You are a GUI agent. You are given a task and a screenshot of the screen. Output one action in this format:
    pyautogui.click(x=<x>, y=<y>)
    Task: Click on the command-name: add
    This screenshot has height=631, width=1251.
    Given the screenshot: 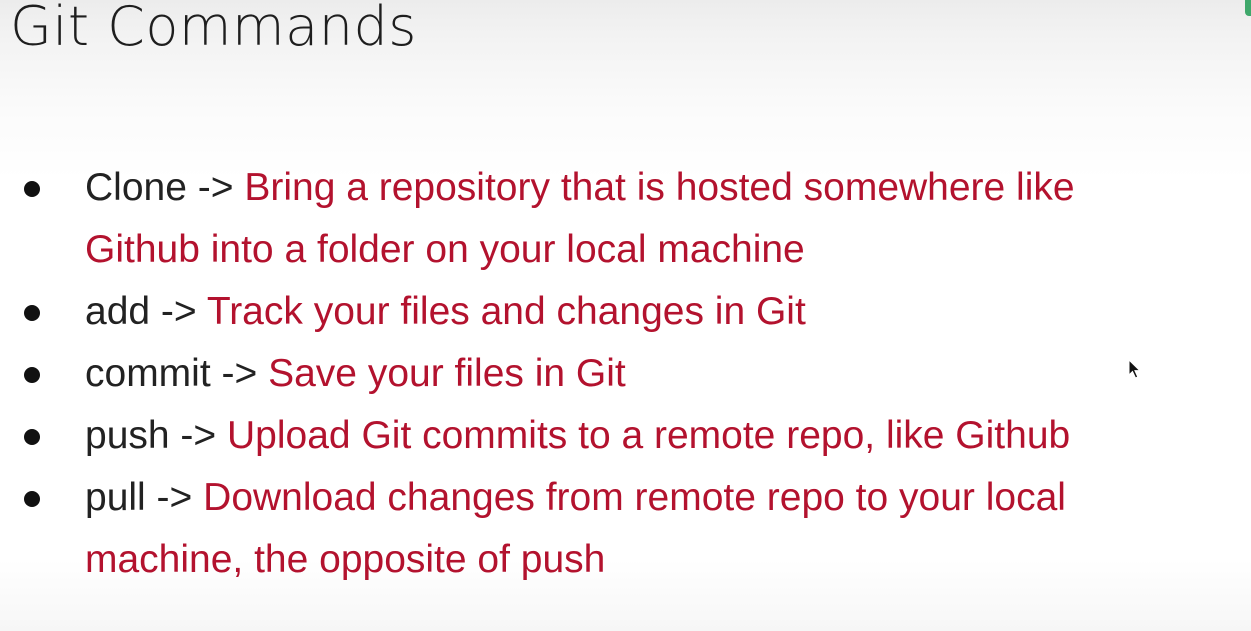 What is the action you would take?
    pyautogui.click(x=123, y=311)
    